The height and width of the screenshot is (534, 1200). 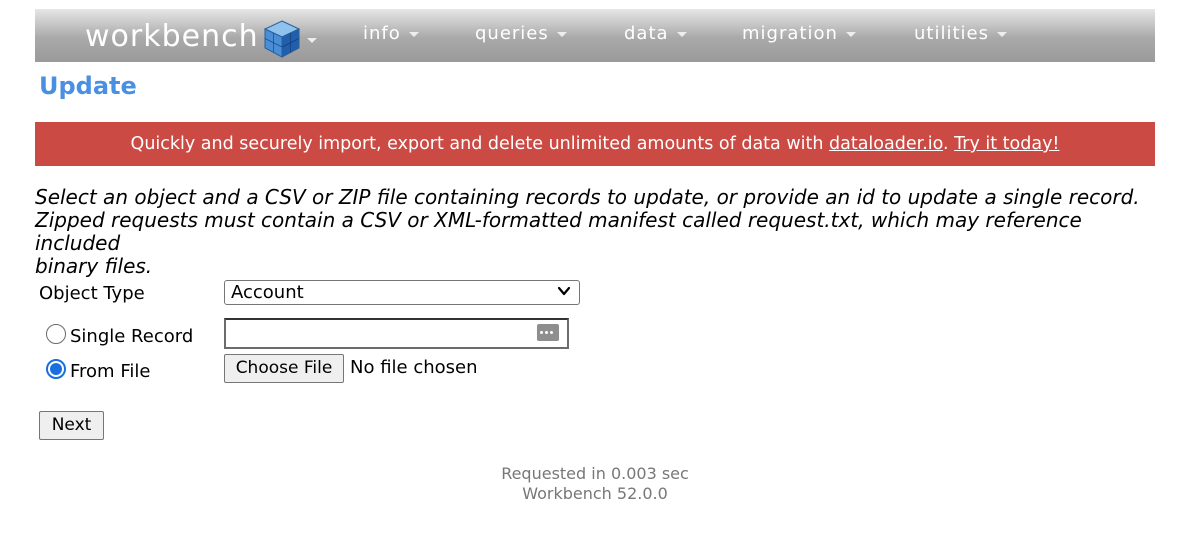 What do you see at coordinates (548, 332) in the screenshot?
I see `keyboard-icon` at bounding box center [548, 332].